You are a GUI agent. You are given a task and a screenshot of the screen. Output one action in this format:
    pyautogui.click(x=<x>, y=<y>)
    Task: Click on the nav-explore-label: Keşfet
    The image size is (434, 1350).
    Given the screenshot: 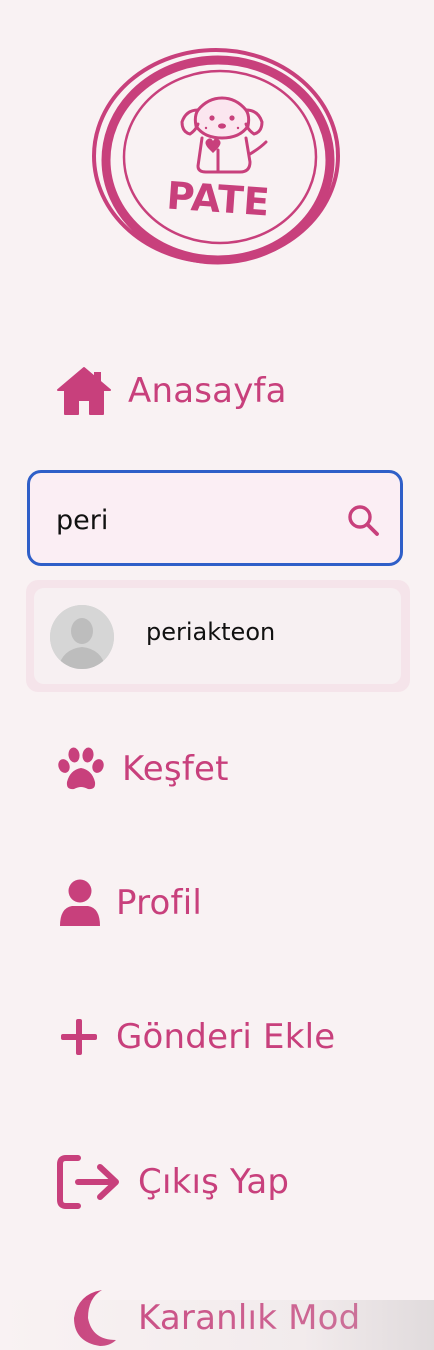 What is the action you would take?
    pyautogui.click(x=175, y=769)
    